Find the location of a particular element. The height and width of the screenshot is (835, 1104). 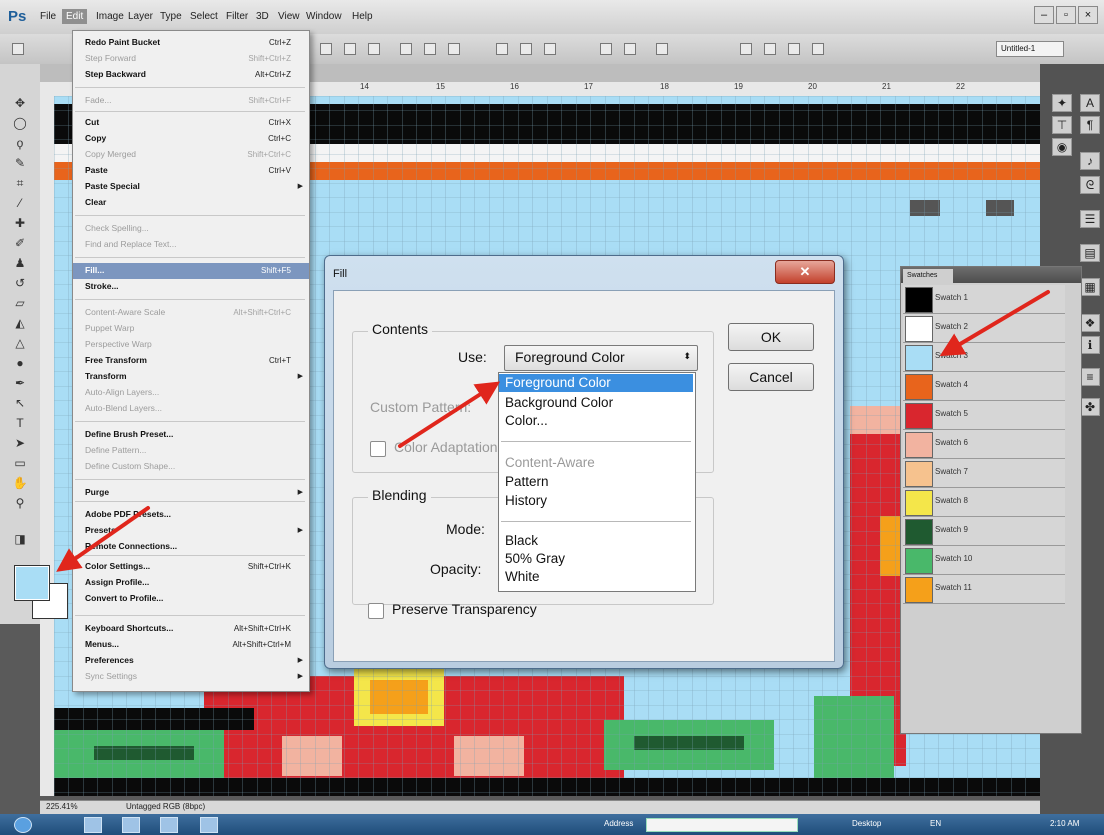

arrow-to-foreground-swatch is located at coordinates (103, 539).